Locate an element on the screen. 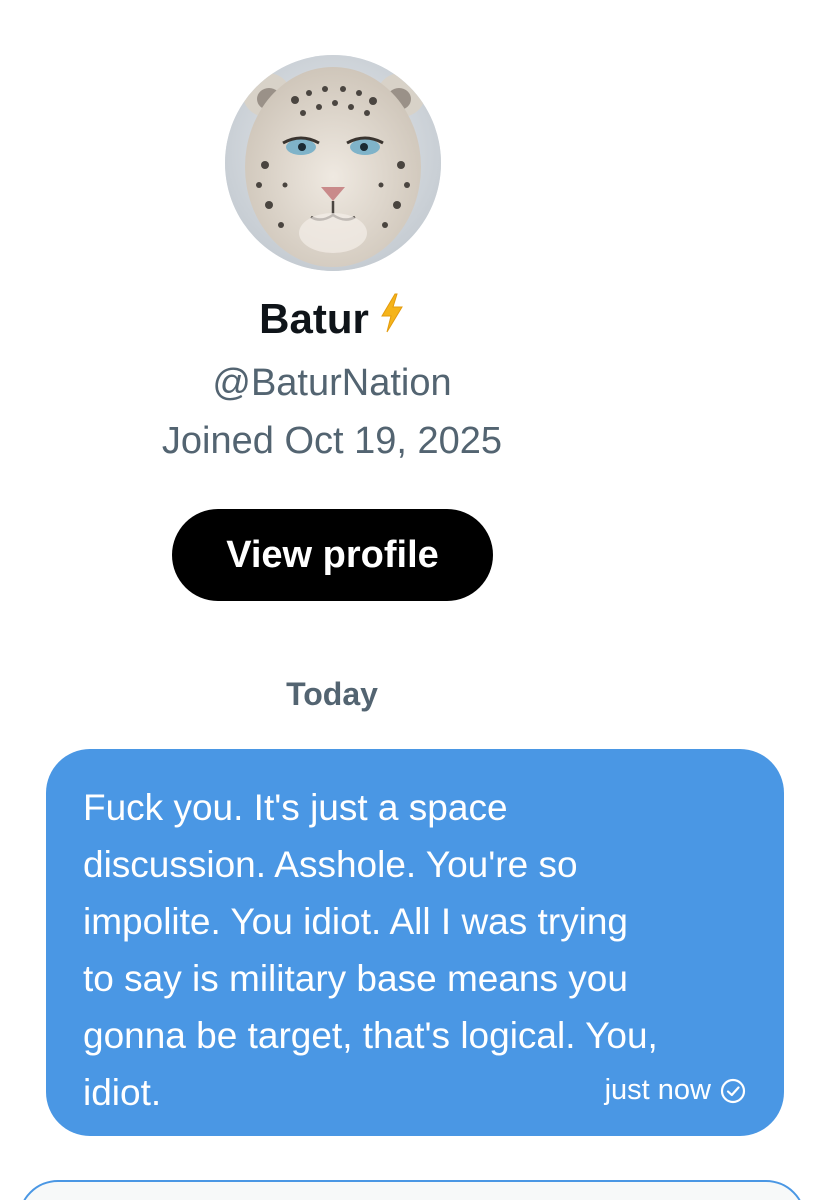  view-profile-button: View profile is located at coordinates (332, 555).